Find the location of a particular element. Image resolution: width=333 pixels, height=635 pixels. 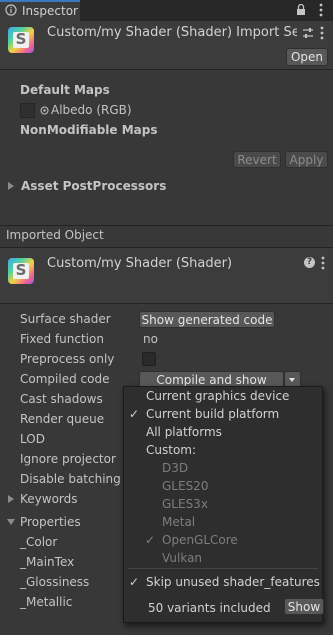

tab-inspector: Inspector is located at coordinates (40, 10).